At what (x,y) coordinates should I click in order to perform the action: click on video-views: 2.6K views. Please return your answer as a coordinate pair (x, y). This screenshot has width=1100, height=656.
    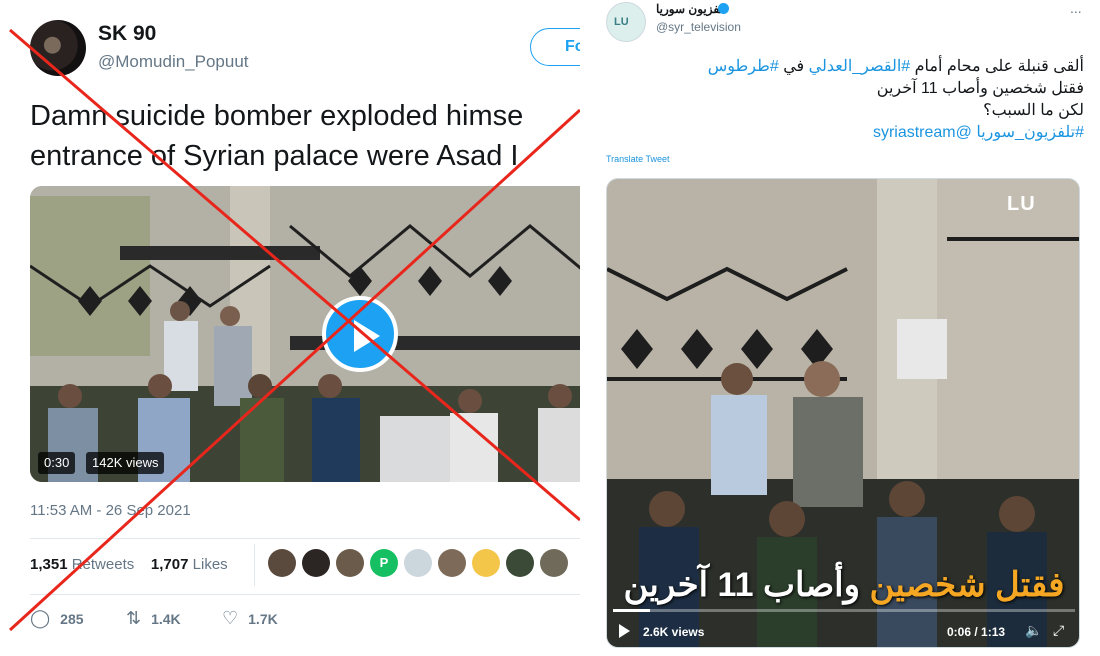
    Looking at the image, I should click on (674, 632).